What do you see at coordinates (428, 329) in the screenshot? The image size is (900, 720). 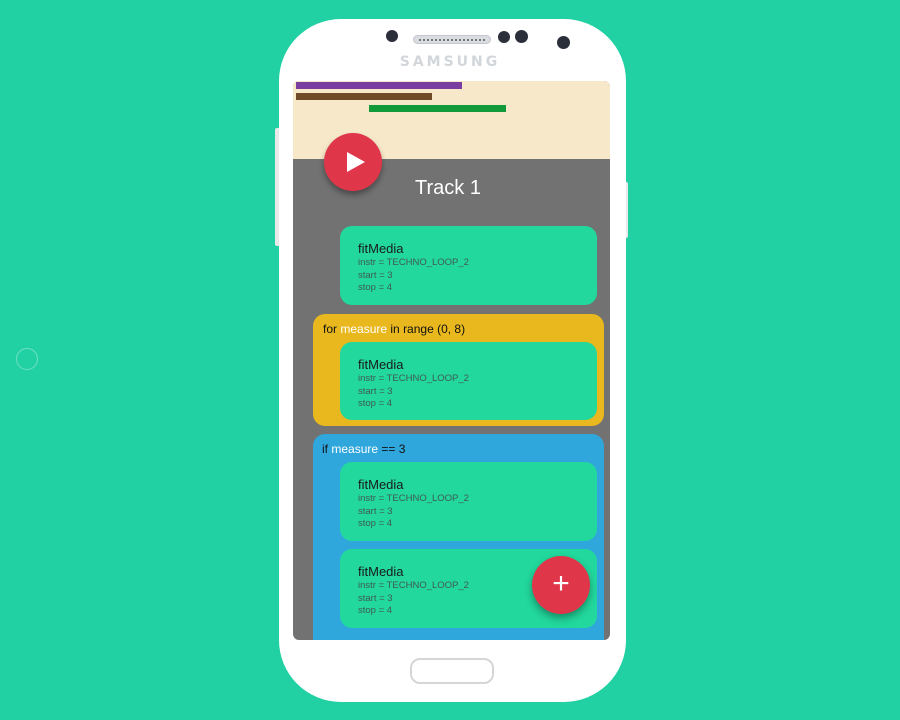 I see `loop-range: in range (0, 8)` at bounding box center [428, 329].